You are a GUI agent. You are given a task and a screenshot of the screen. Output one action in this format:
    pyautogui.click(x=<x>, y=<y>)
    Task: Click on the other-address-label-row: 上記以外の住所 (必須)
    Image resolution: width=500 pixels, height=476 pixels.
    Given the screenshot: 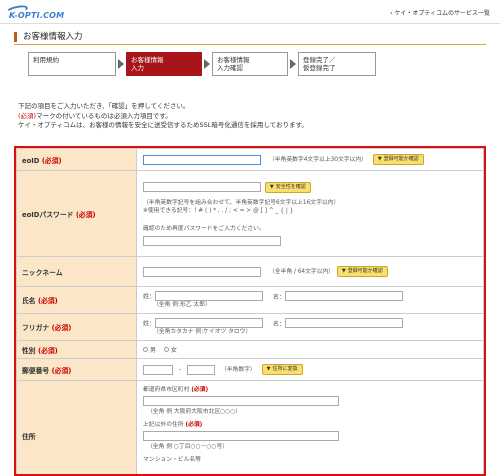 What is the action you would take?
    pyautogui.click(x=310, y=425)
    